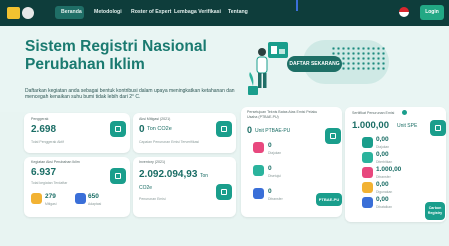 The image size is (449, 246). Describe the element at coordinates (258, 147) in the screenshot. I see `ptbae-diajukan-icon` at that location.